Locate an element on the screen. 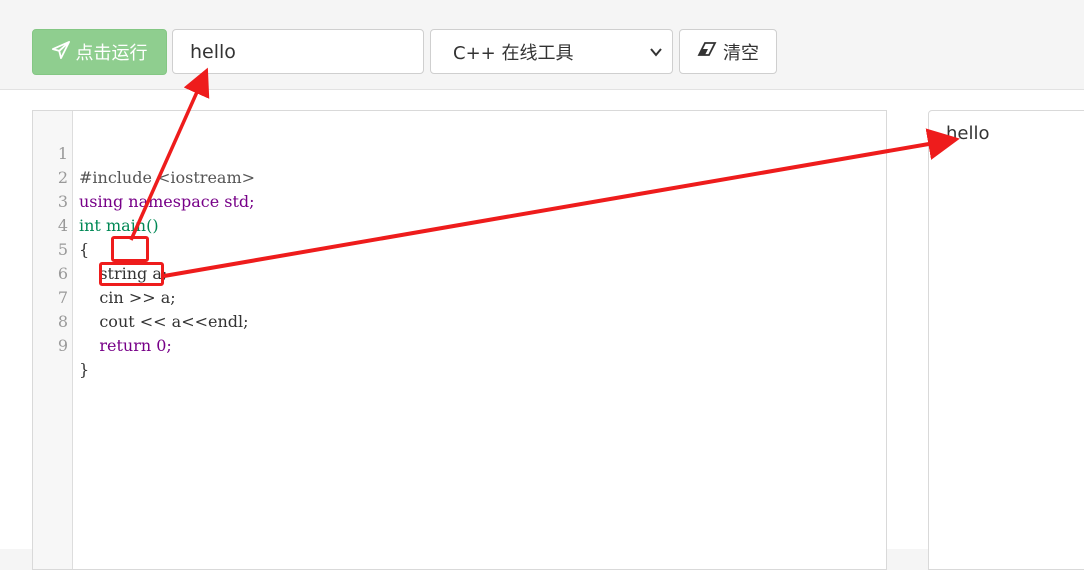 The image size is (1084, 570). code-line: 2 using namespace std; is located at coordinates (156, 189).